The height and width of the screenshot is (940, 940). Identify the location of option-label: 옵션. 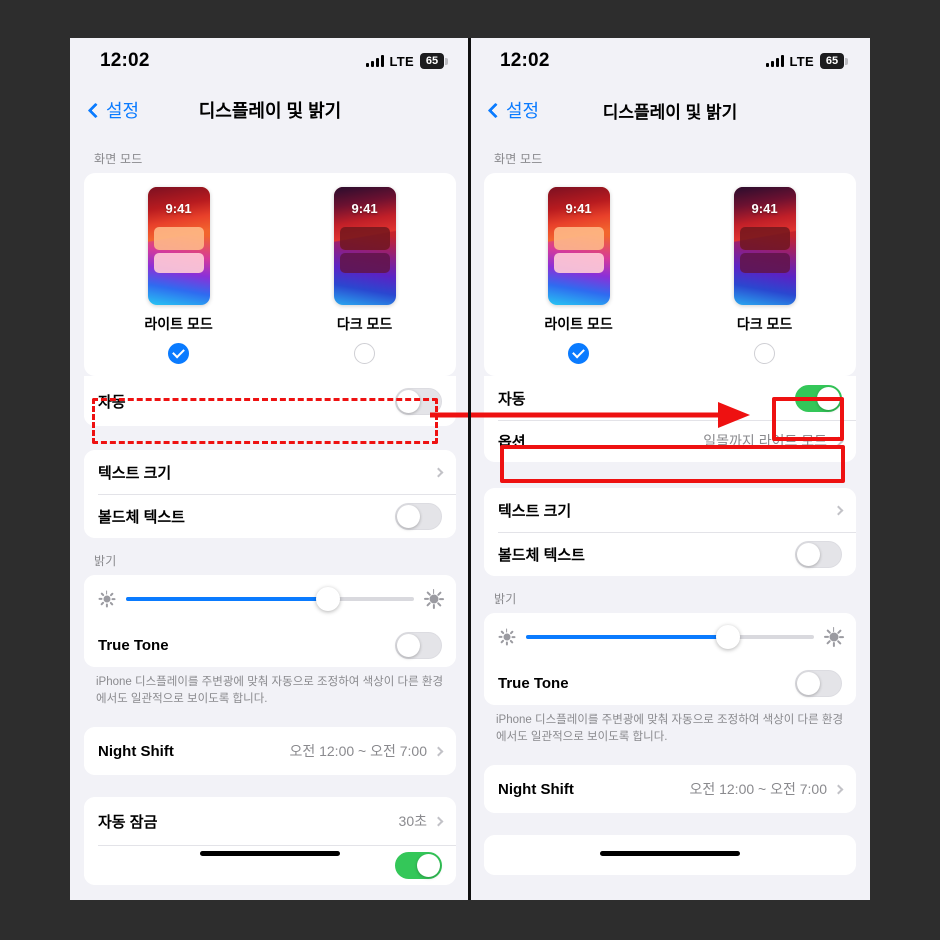
(512, 442).